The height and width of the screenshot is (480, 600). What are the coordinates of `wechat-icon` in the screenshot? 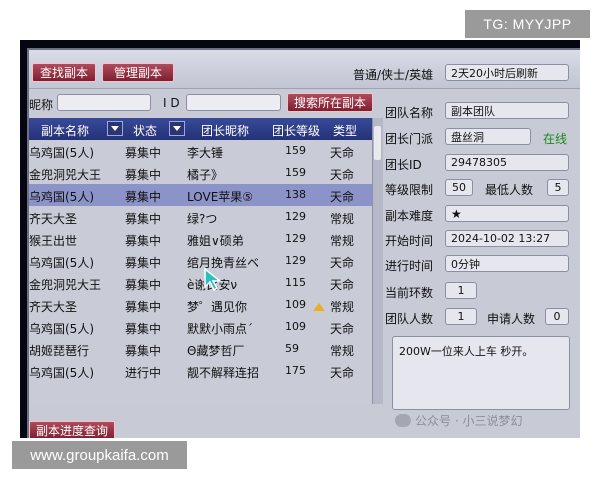 It's located at (403, 420).